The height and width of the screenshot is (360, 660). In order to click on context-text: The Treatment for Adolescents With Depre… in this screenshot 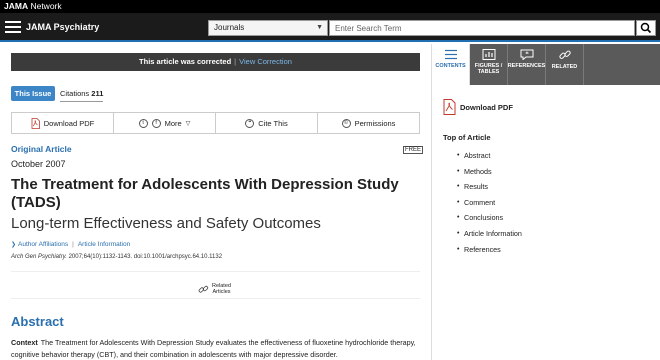, I will do `click(213, 348)`.